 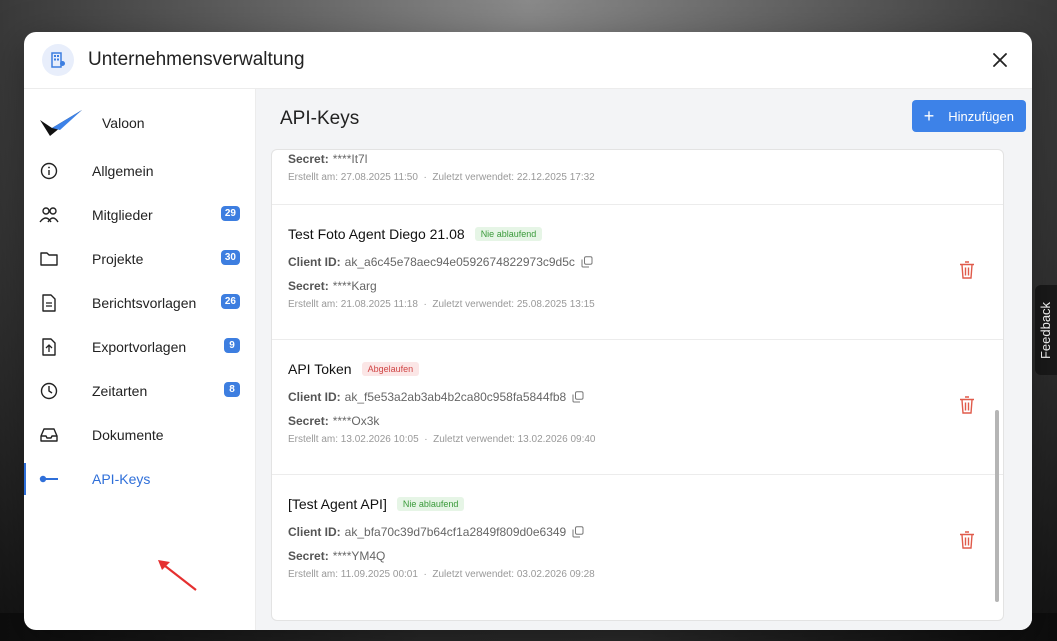 What do you see at coordinates (390, 369) in the screenshot?
I see `status-badge: Abgelaufen` at bounding box center [390, 369].